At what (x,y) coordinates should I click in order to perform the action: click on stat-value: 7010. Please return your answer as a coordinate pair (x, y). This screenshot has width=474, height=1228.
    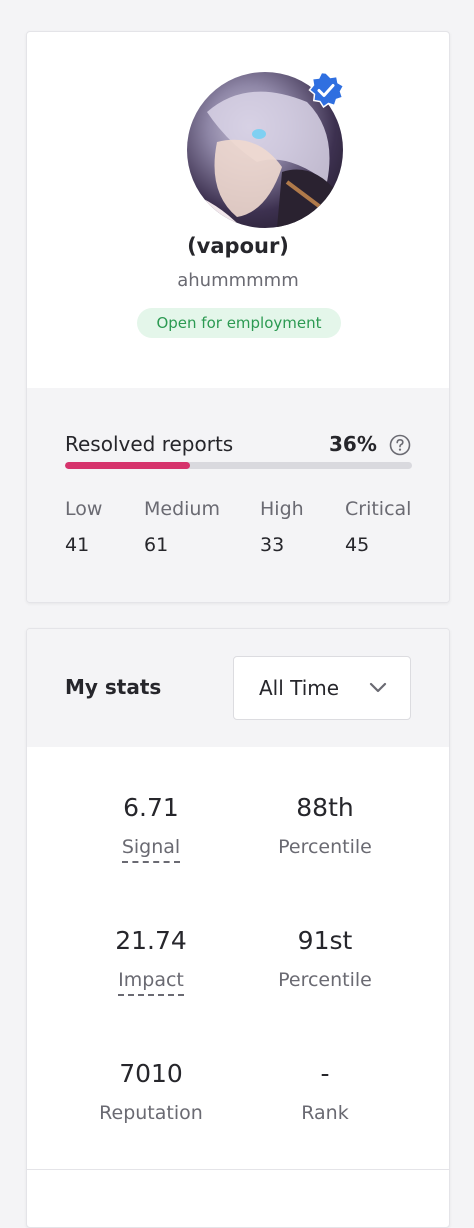
    Looking at the image, I should click on (151, 1073).